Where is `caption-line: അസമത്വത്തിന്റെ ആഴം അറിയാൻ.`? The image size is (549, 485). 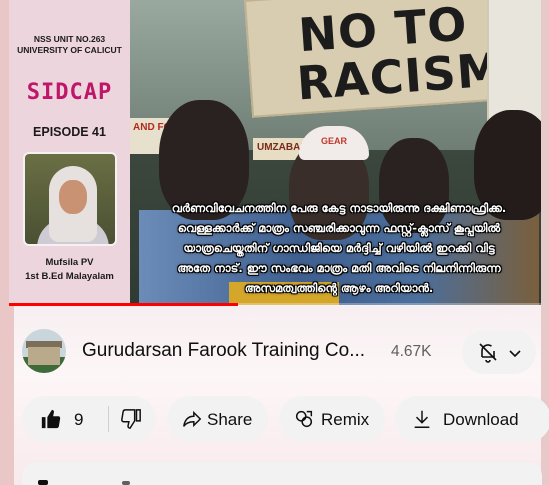 caption-line: അസമത്വത്തിന്റെ ആഴം അറിയാൻ. is located at coordinates (339, 288).